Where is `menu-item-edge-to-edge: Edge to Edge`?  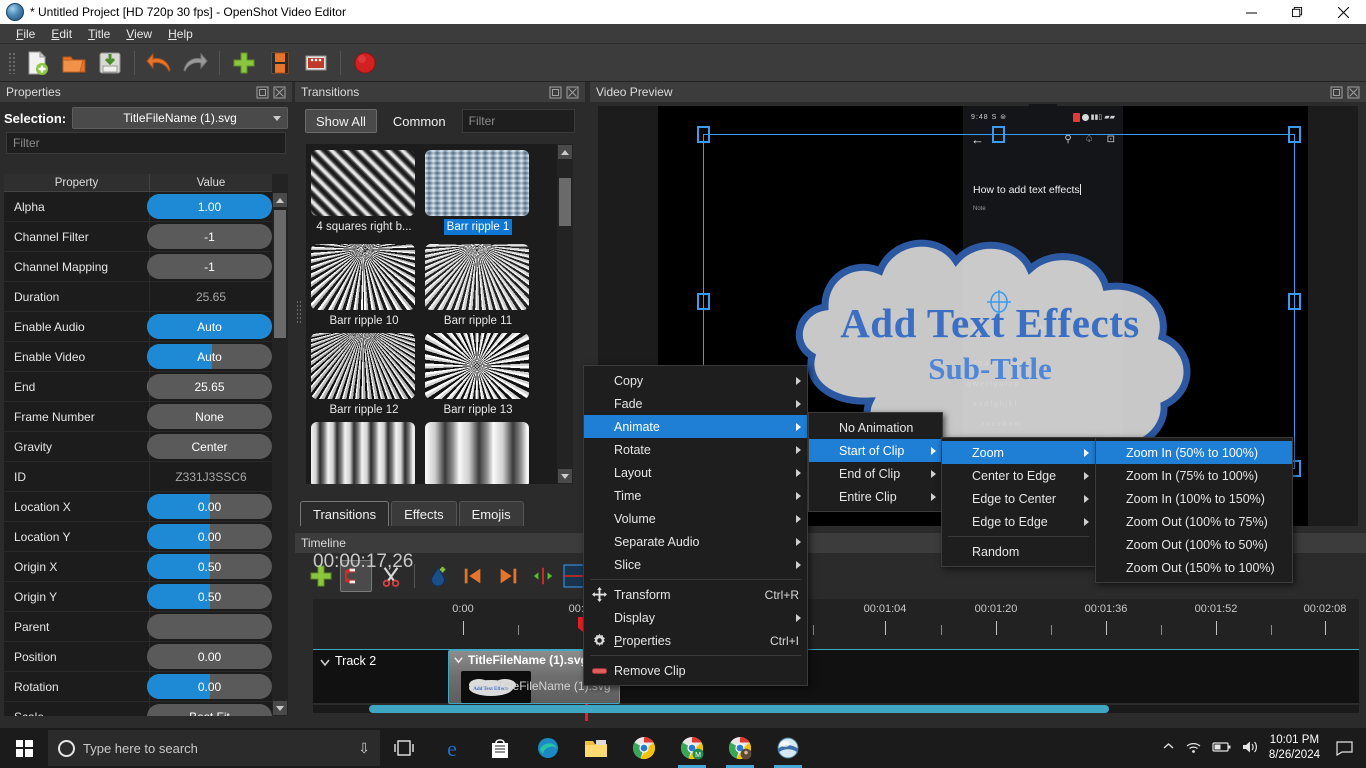
menu-item-edge-to-edge: Edge to Edge is located at coordinates (1018, 521).